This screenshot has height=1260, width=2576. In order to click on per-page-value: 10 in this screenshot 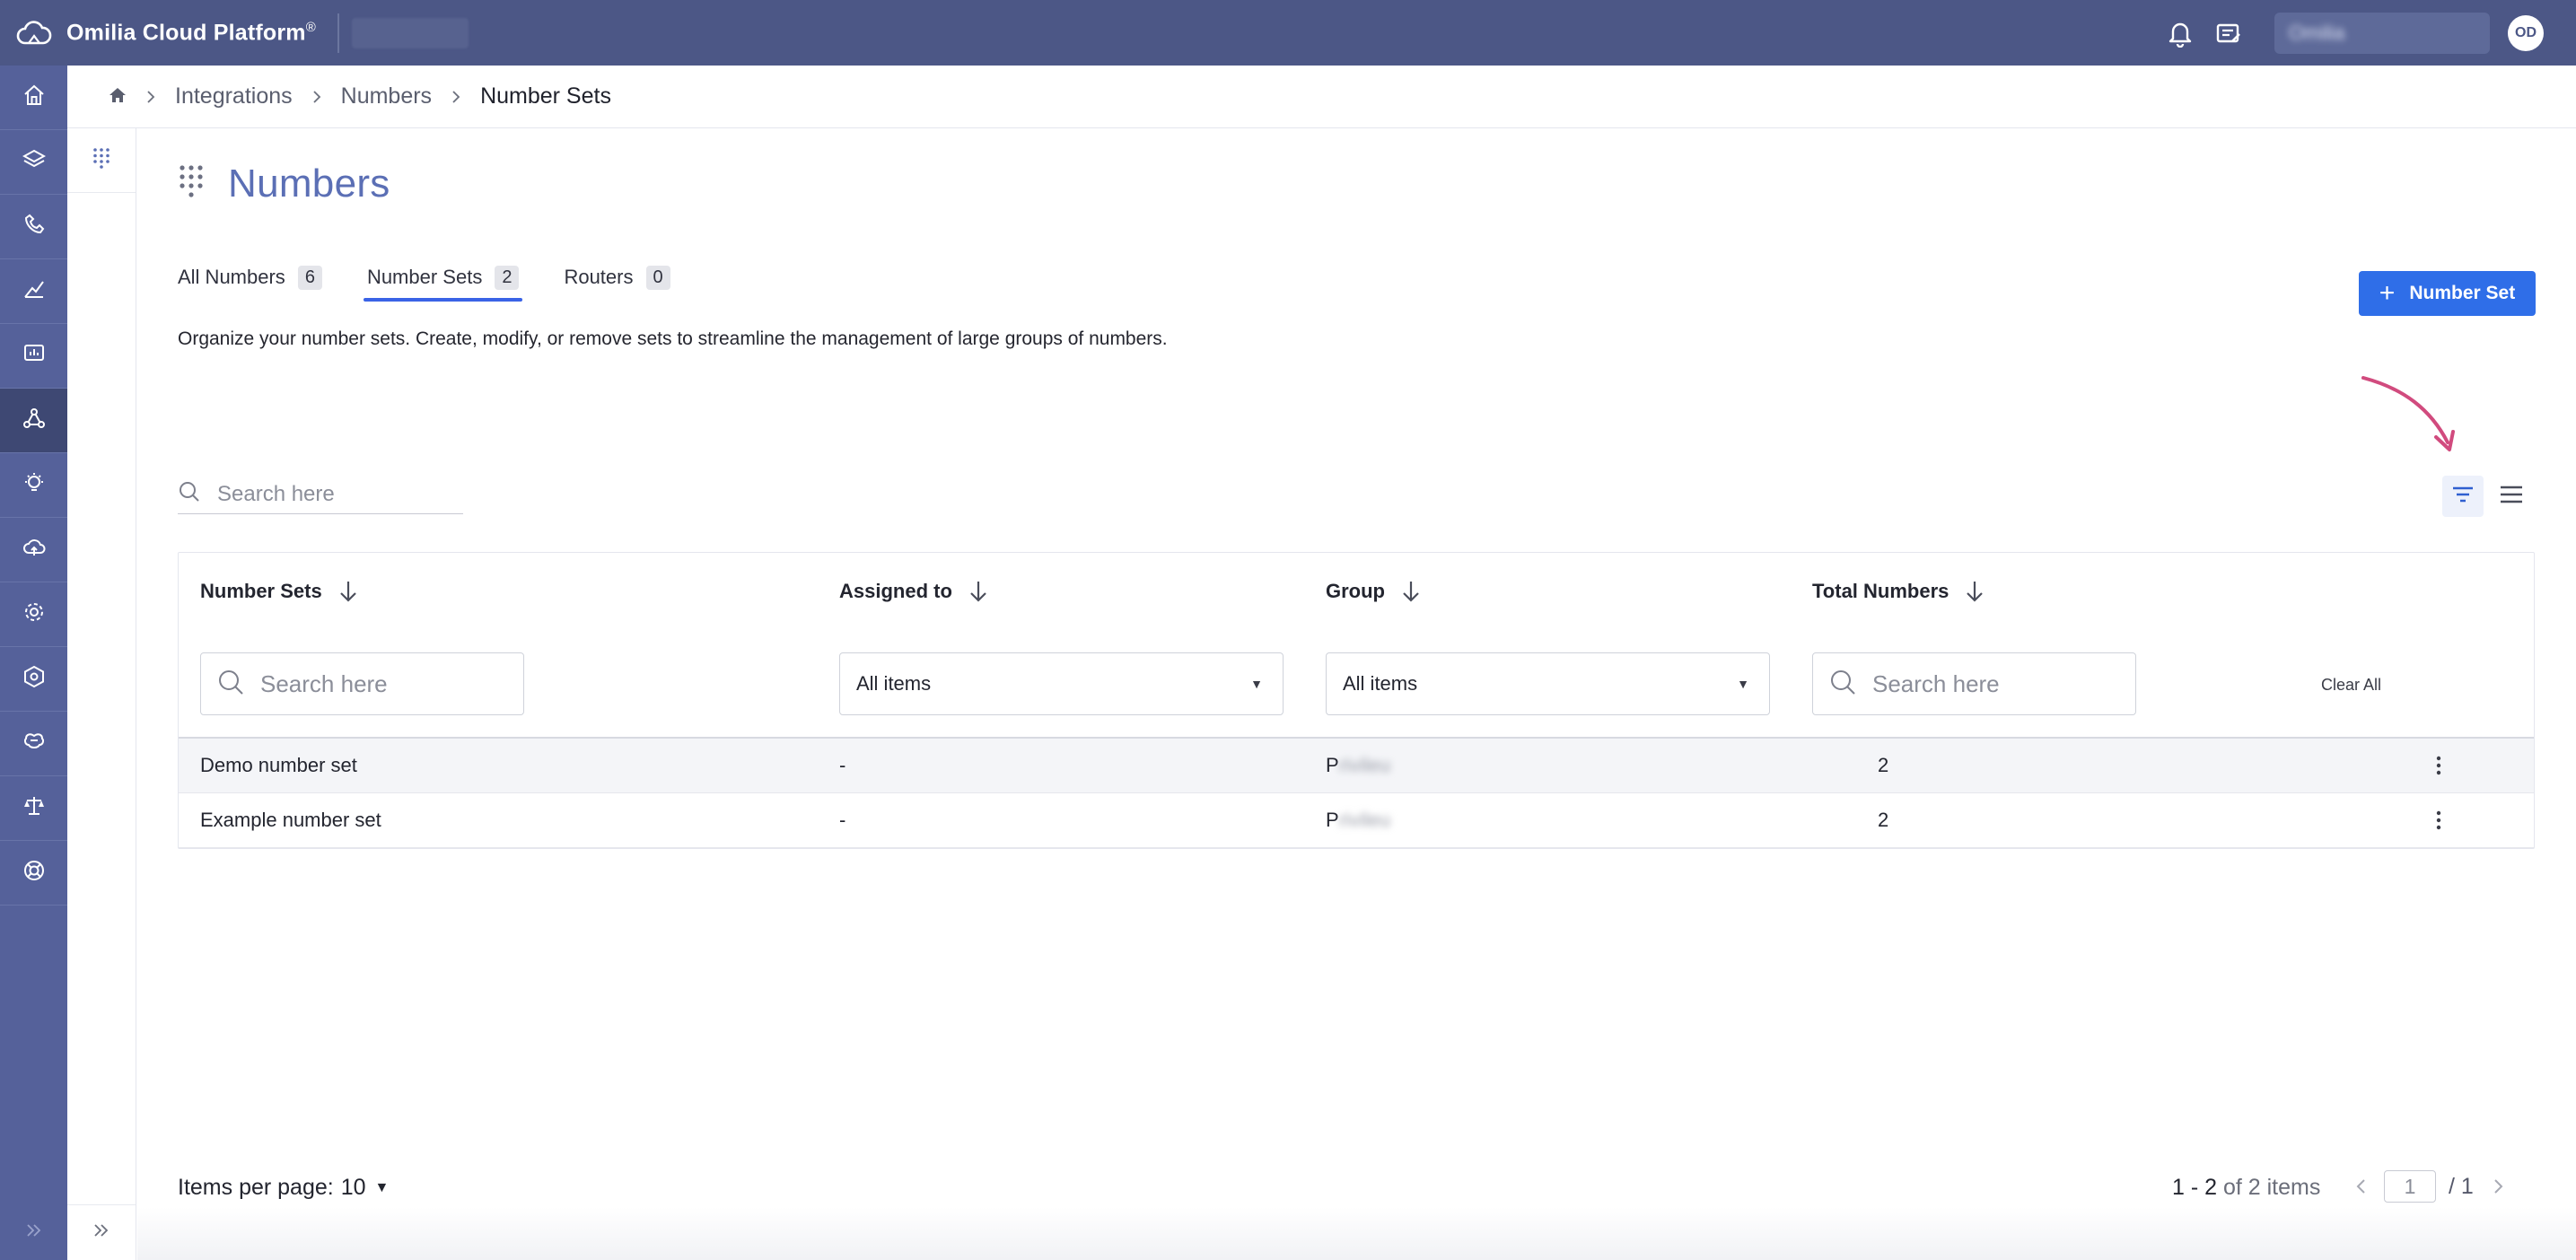, I will do `click(353, 1187)`.